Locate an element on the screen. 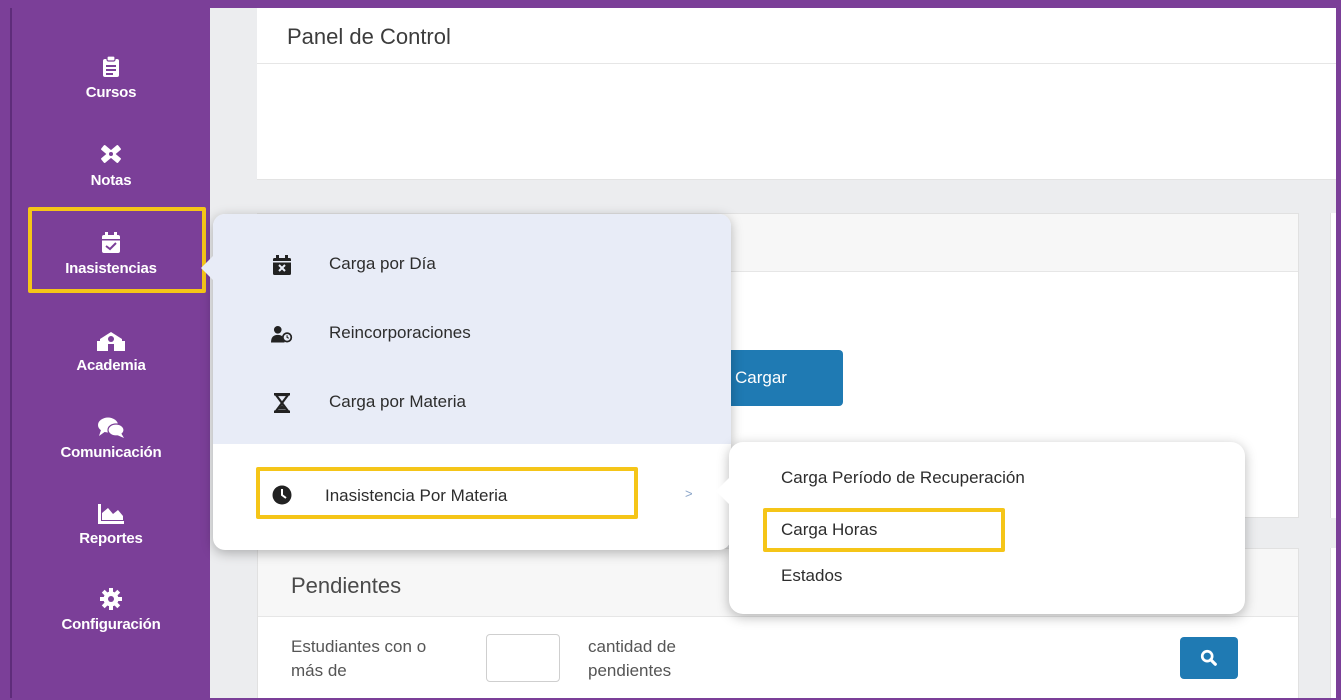  calendar-x-icon is located at coordinates (282, 265).